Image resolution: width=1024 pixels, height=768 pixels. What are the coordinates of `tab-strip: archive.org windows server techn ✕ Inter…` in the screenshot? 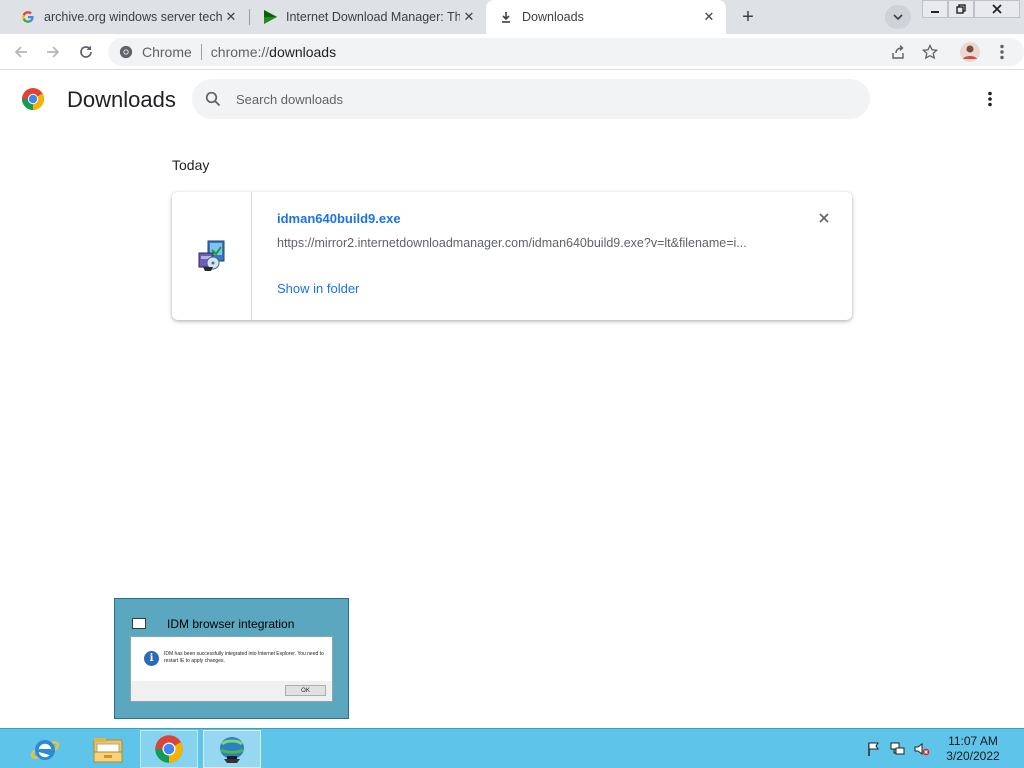 It's located at (512, 17).